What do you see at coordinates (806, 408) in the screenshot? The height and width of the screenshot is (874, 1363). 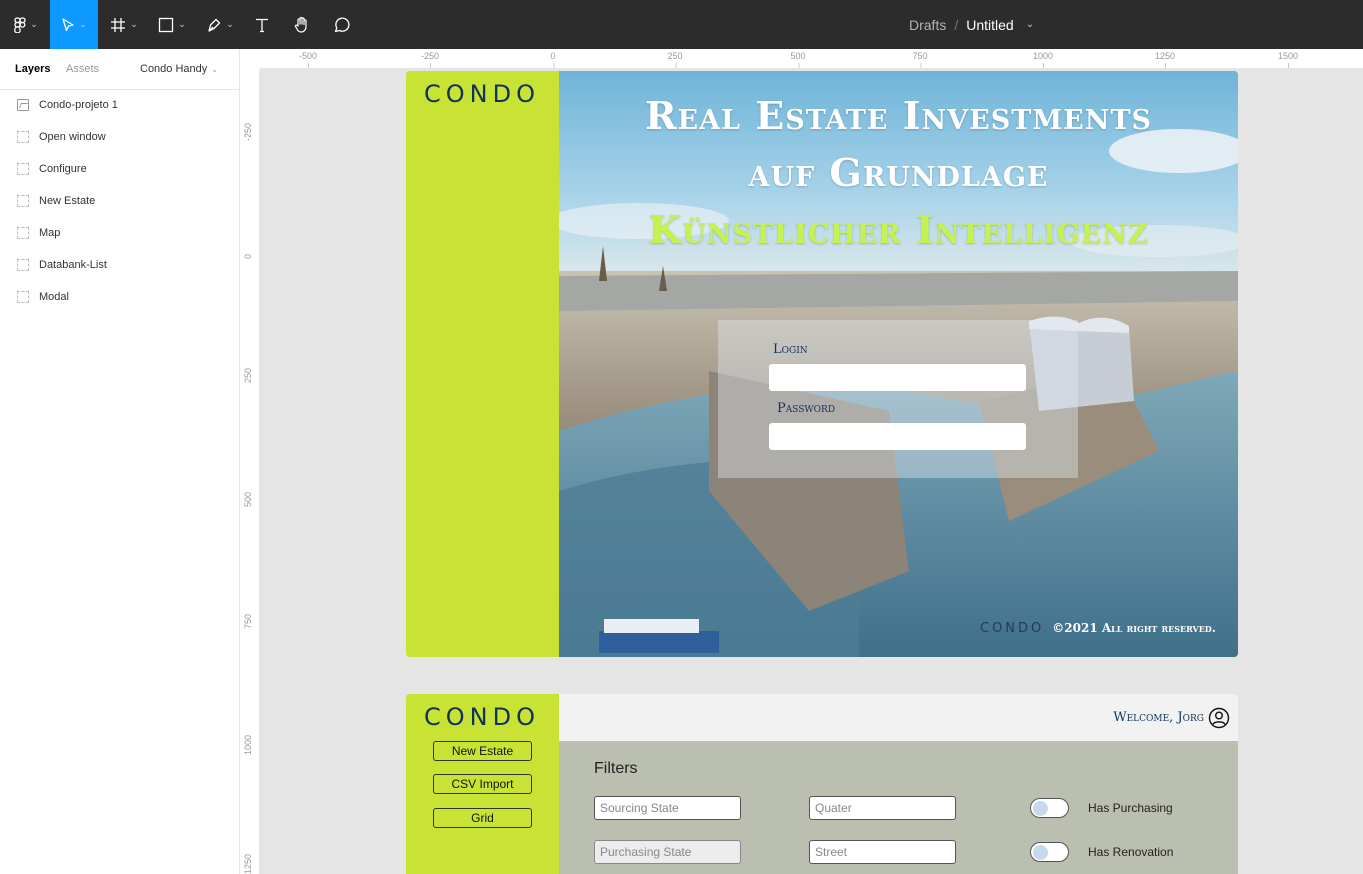 I see `password-label: Password` at bounding box center [806, 408].